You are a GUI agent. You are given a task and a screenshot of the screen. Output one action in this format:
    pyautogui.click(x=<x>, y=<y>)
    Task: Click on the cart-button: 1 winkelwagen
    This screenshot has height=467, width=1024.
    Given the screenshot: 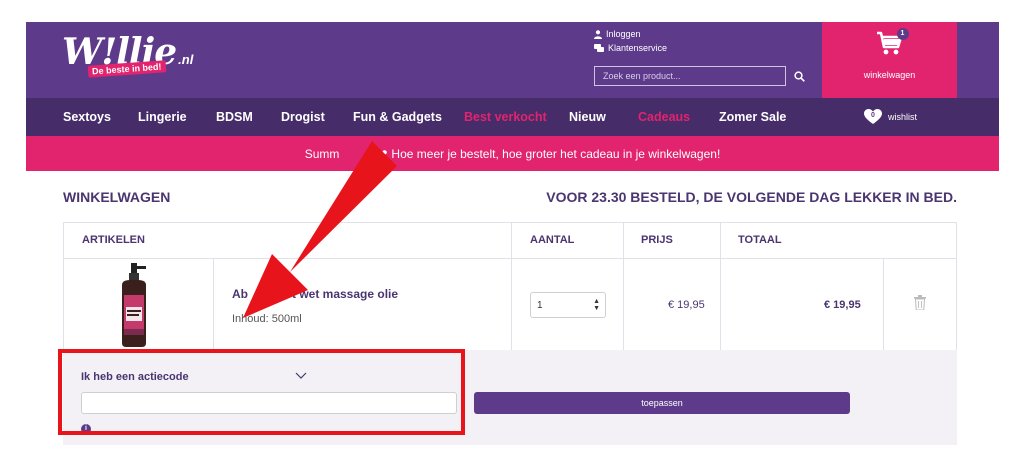 What is the action you would take?
    pyautogui.click(x=889, y=60)
    